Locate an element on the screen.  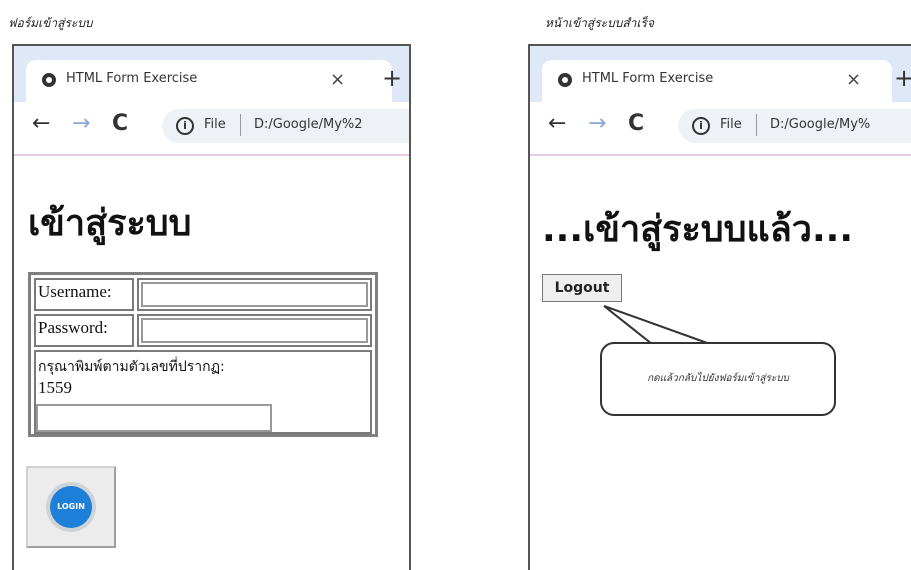
username-label-cell: Username: is located at coordinates (84, 294).